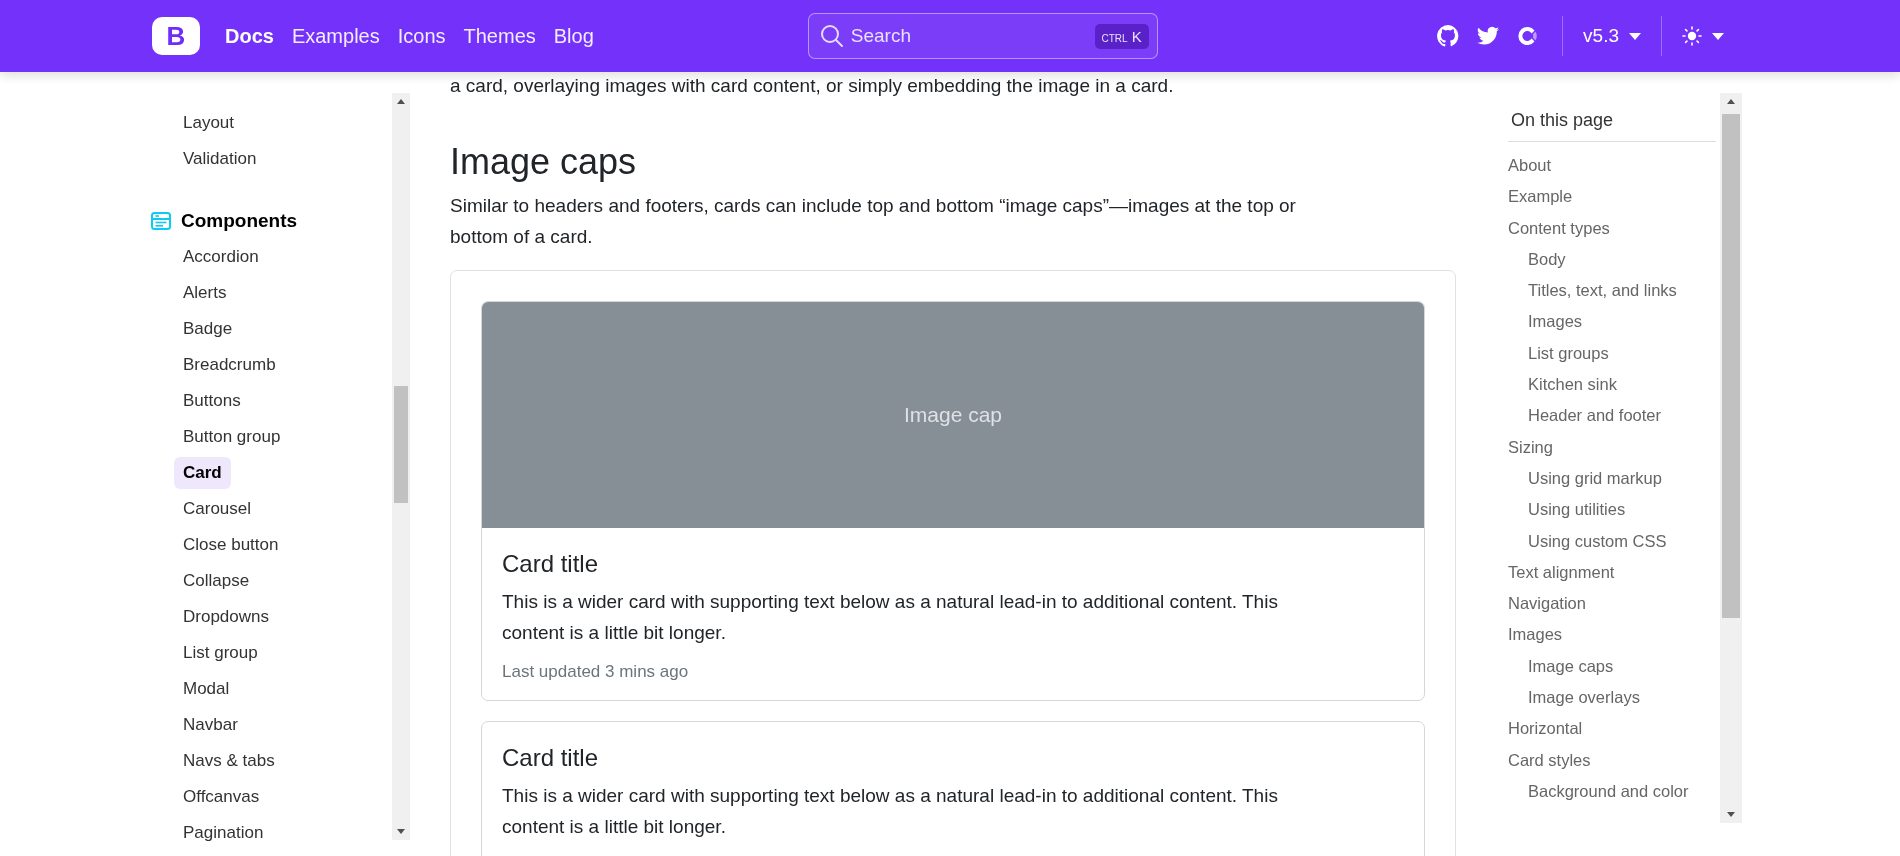 Image resolution: width=1900 pixels, height=856 pixels. Describe the element at coordinates (873, 221) in the screenshot. I see `paragraph: Similar to headers and footers, cards can include top and bottom “image caps”—images at the top or bottom of a card.` at that location.